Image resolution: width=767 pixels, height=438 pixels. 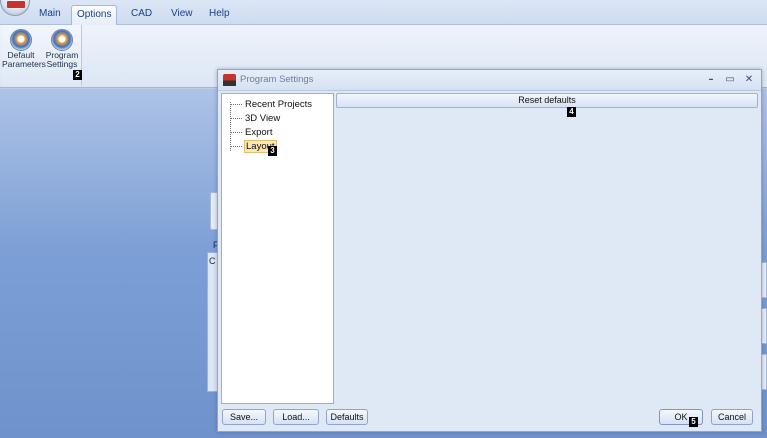 What do you see at coordinates (279, 104) in the screenshot?
I see `tree-item-label: Recent Projects` at bounding box center [279, 104].